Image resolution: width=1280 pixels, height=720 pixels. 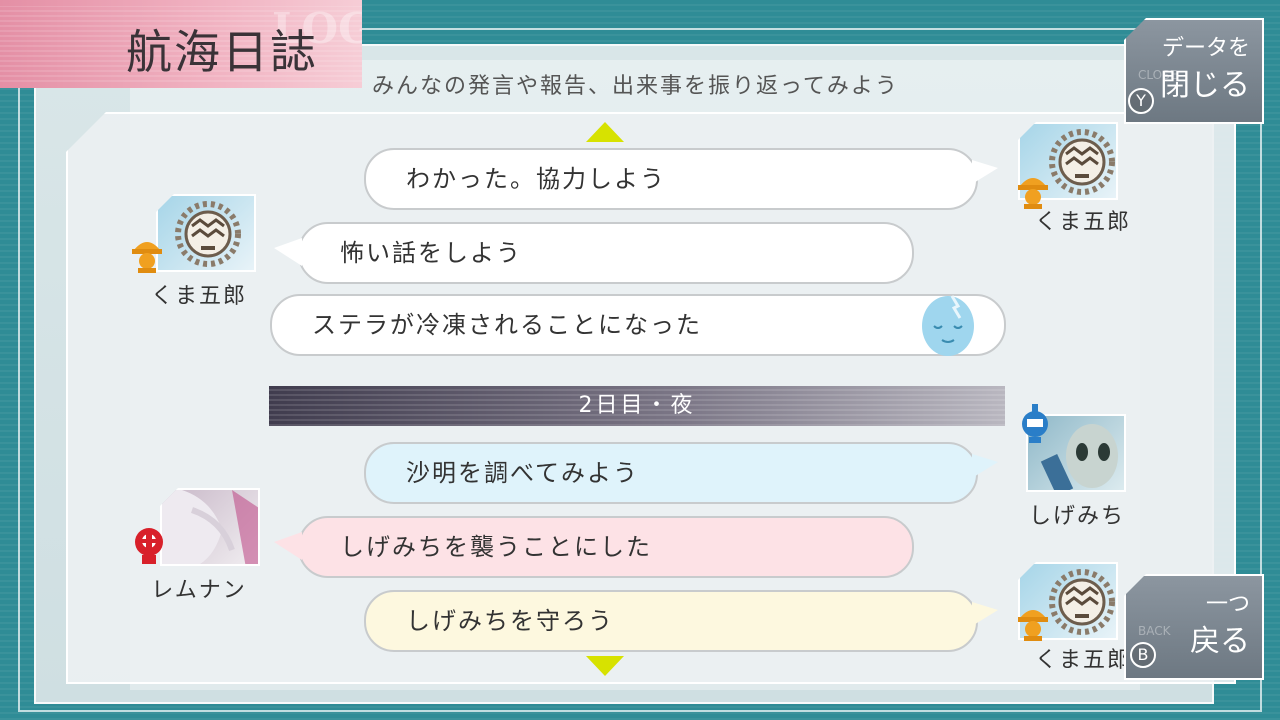 What do you see at coordinates (1035, 423) in the screenshot?
I see `robot-head-icon` at bounding box center [1035, 423].